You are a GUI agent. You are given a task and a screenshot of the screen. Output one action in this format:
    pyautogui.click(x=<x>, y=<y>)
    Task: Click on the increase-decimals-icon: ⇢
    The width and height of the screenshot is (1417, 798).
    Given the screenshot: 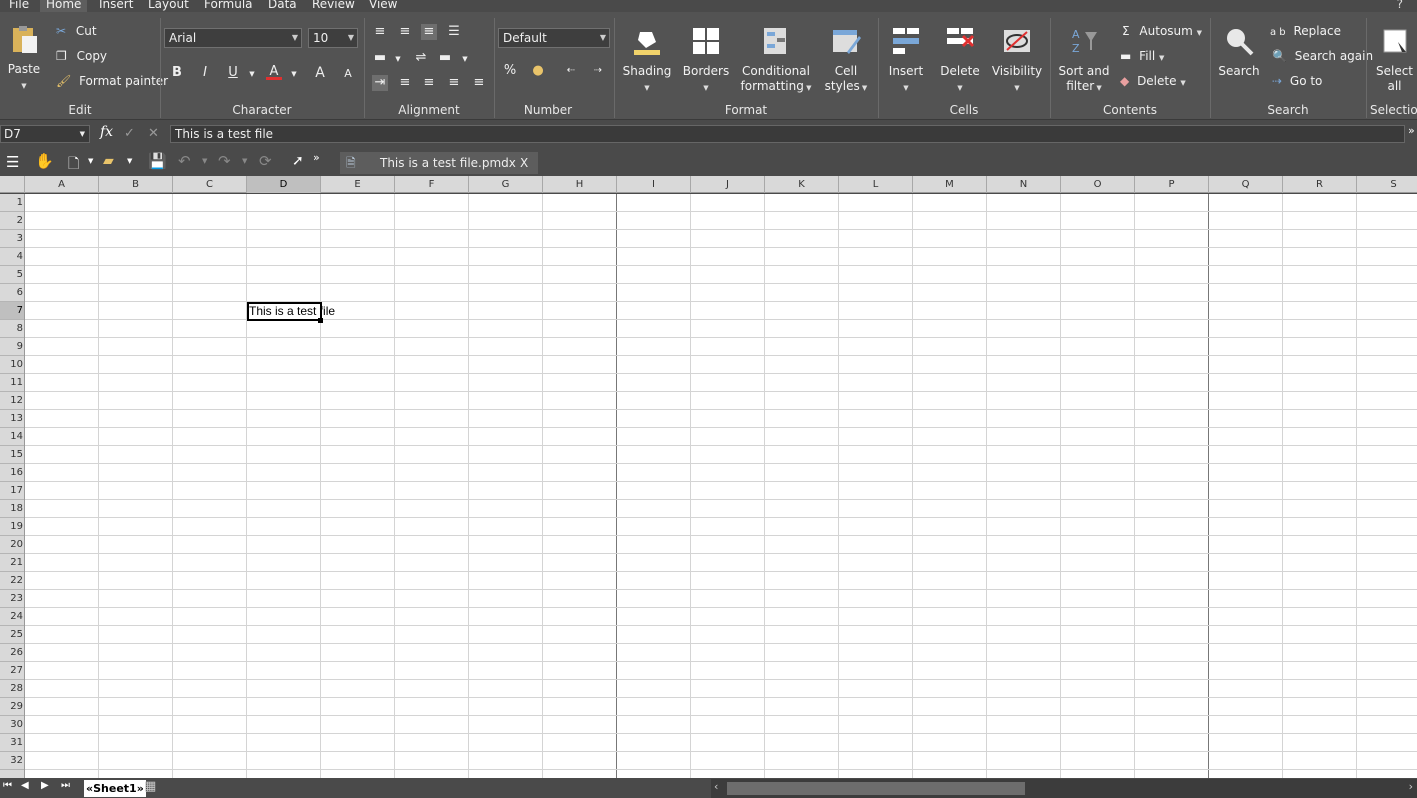 What is the action you would take?
    pyautogui.click(x=598, y=71)
    